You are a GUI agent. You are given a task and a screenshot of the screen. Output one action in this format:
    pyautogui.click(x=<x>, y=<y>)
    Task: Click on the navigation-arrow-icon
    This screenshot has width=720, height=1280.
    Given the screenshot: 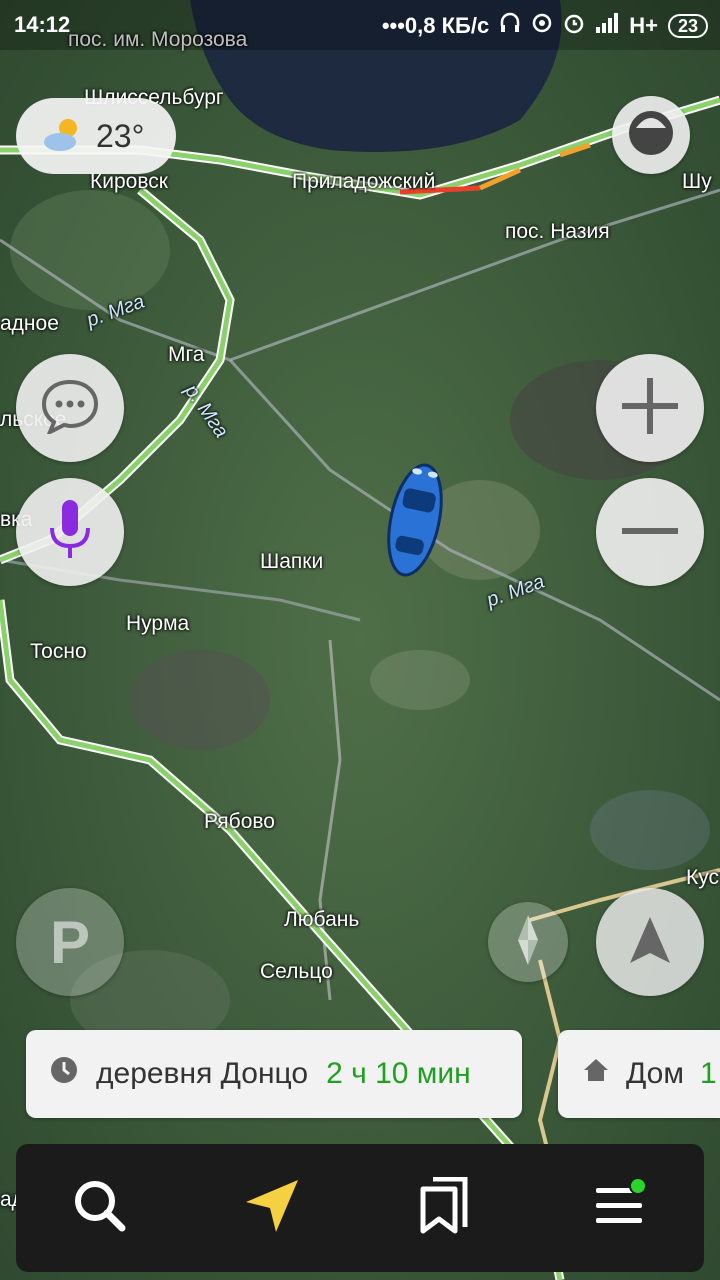 What is the action you would take?
    pyautogui.click(x=650, y=942)
    